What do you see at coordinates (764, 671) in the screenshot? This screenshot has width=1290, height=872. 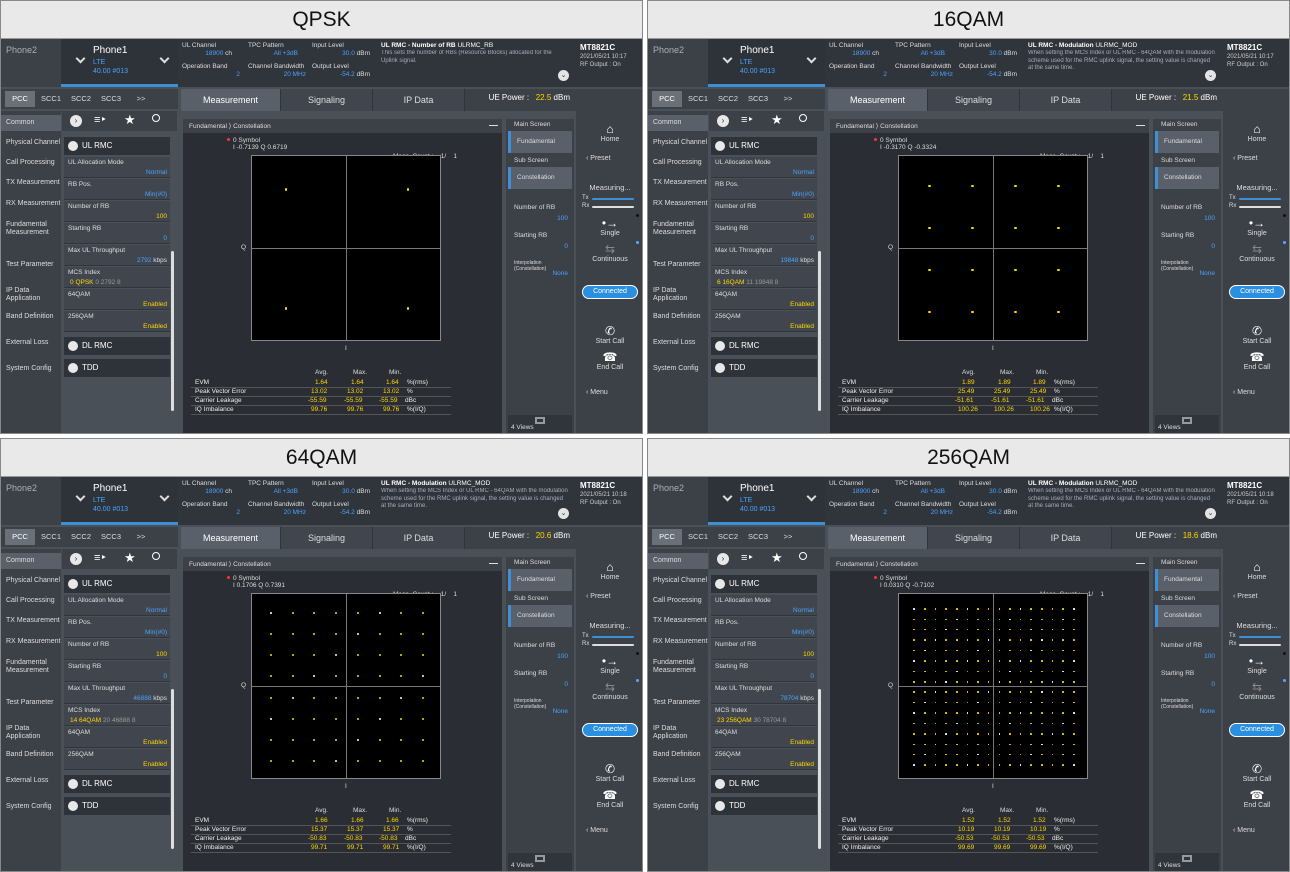 I see `param-starting-rb: Starting RB 0` at bounding box center [764, 671].